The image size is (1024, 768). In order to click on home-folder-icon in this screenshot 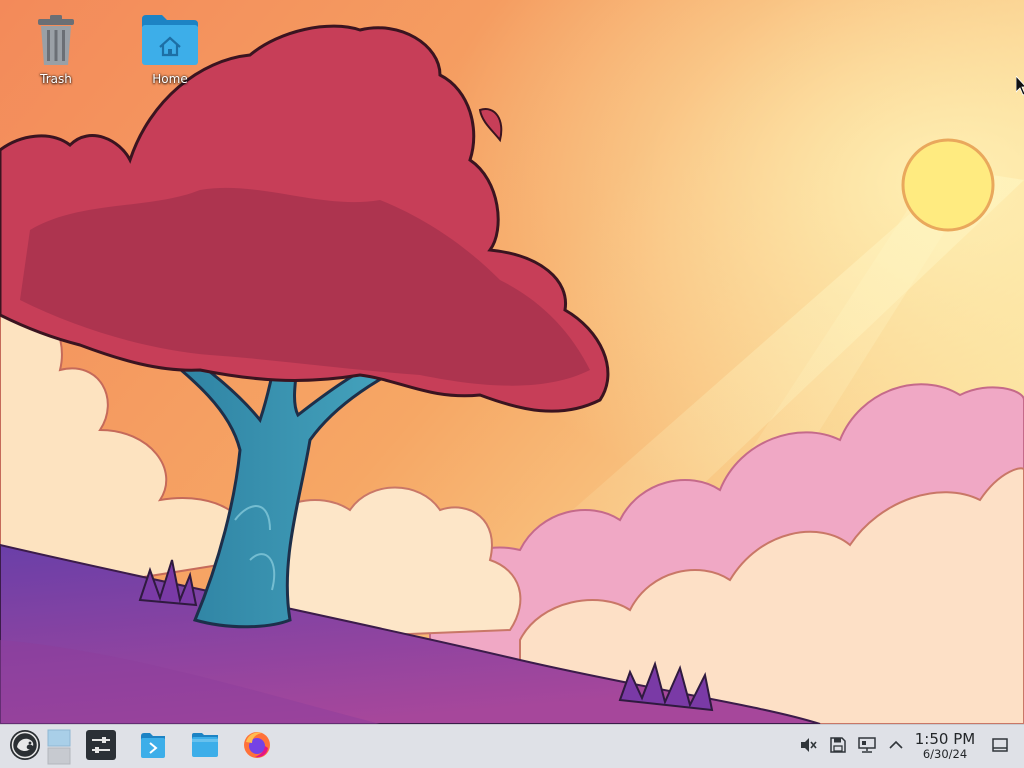, I will do `click(170, 40)`.